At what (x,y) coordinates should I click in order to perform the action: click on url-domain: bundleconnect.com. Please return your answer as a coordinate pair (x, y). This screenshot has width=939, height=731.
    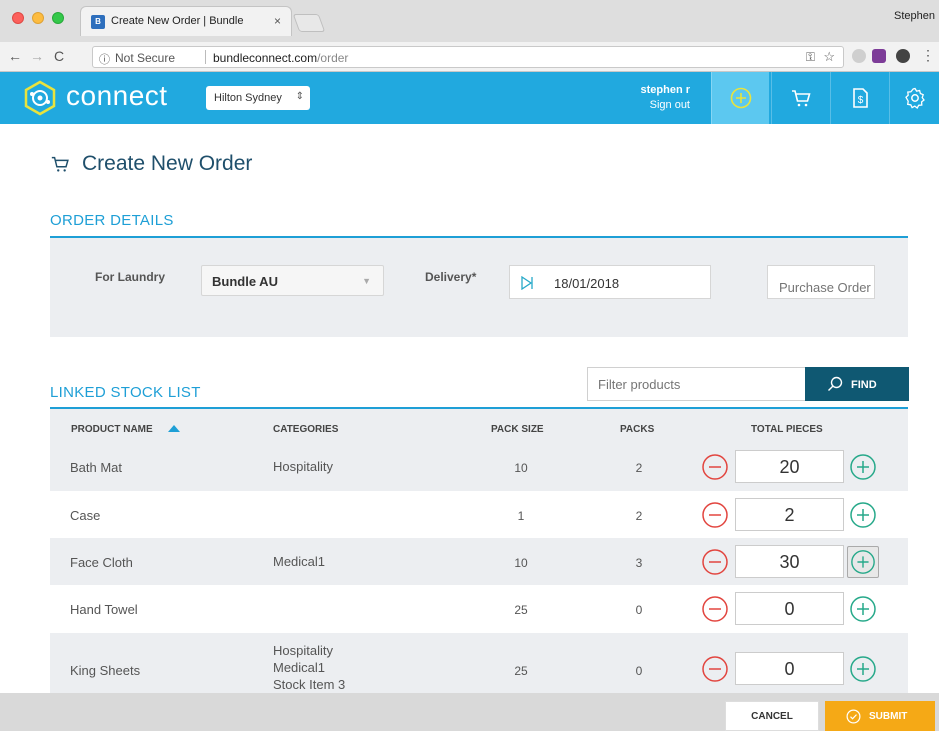
    Looking at the image, I should click on (265, 58).